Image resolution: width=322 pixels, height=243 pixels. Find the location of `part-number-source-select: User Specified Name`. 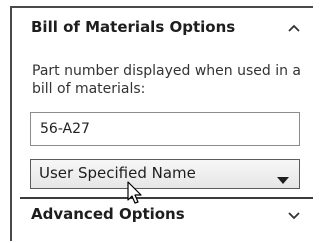

part-number-source-select: User Specified Name is located at coordinates (165, 174).